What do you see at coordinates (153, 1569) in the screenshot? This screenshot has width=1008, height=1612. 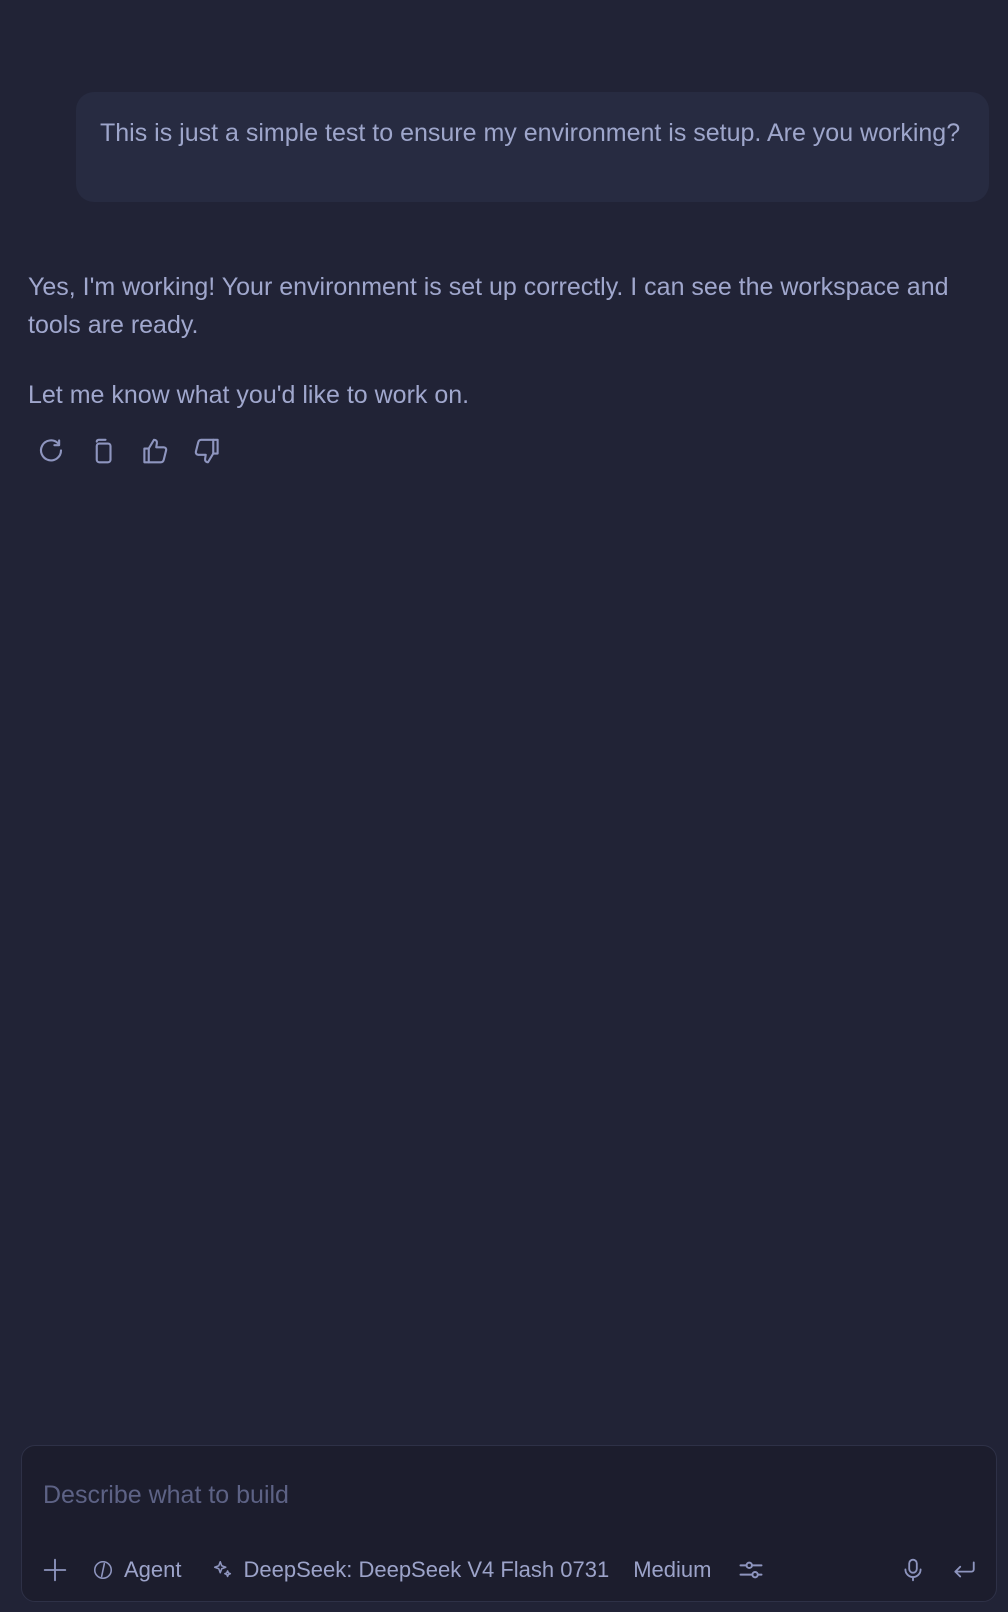 I see `mode-label: Agent` at bounding box center [153, 1569].